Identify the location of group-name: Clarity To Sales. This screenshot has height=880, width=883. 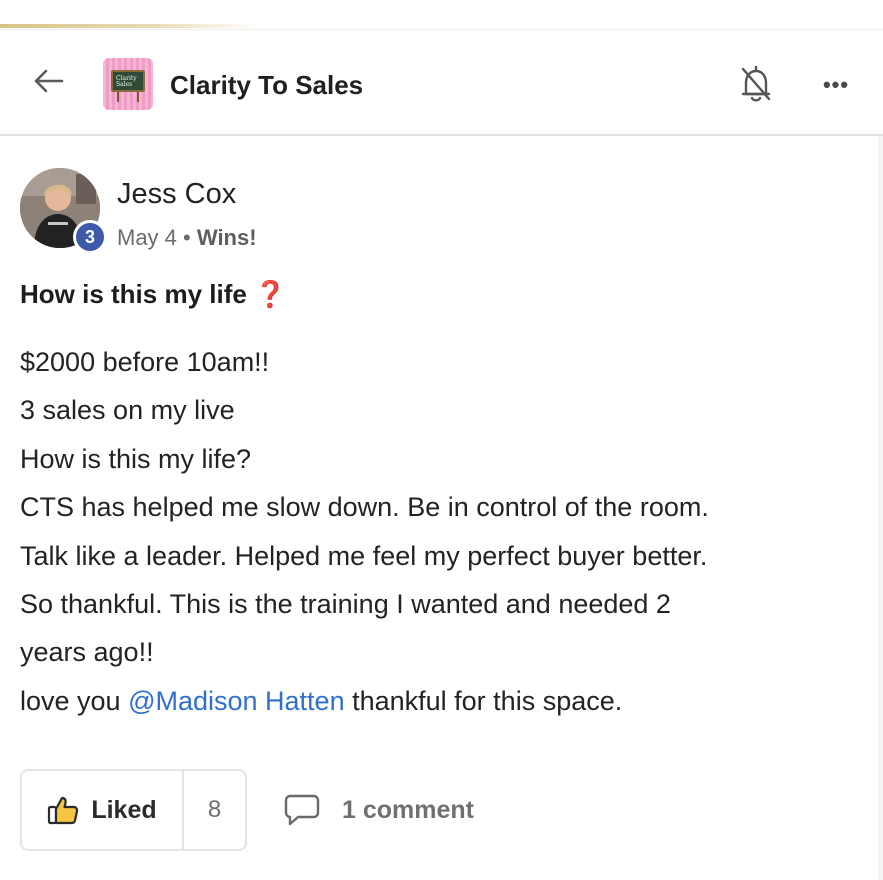
(266, 85).